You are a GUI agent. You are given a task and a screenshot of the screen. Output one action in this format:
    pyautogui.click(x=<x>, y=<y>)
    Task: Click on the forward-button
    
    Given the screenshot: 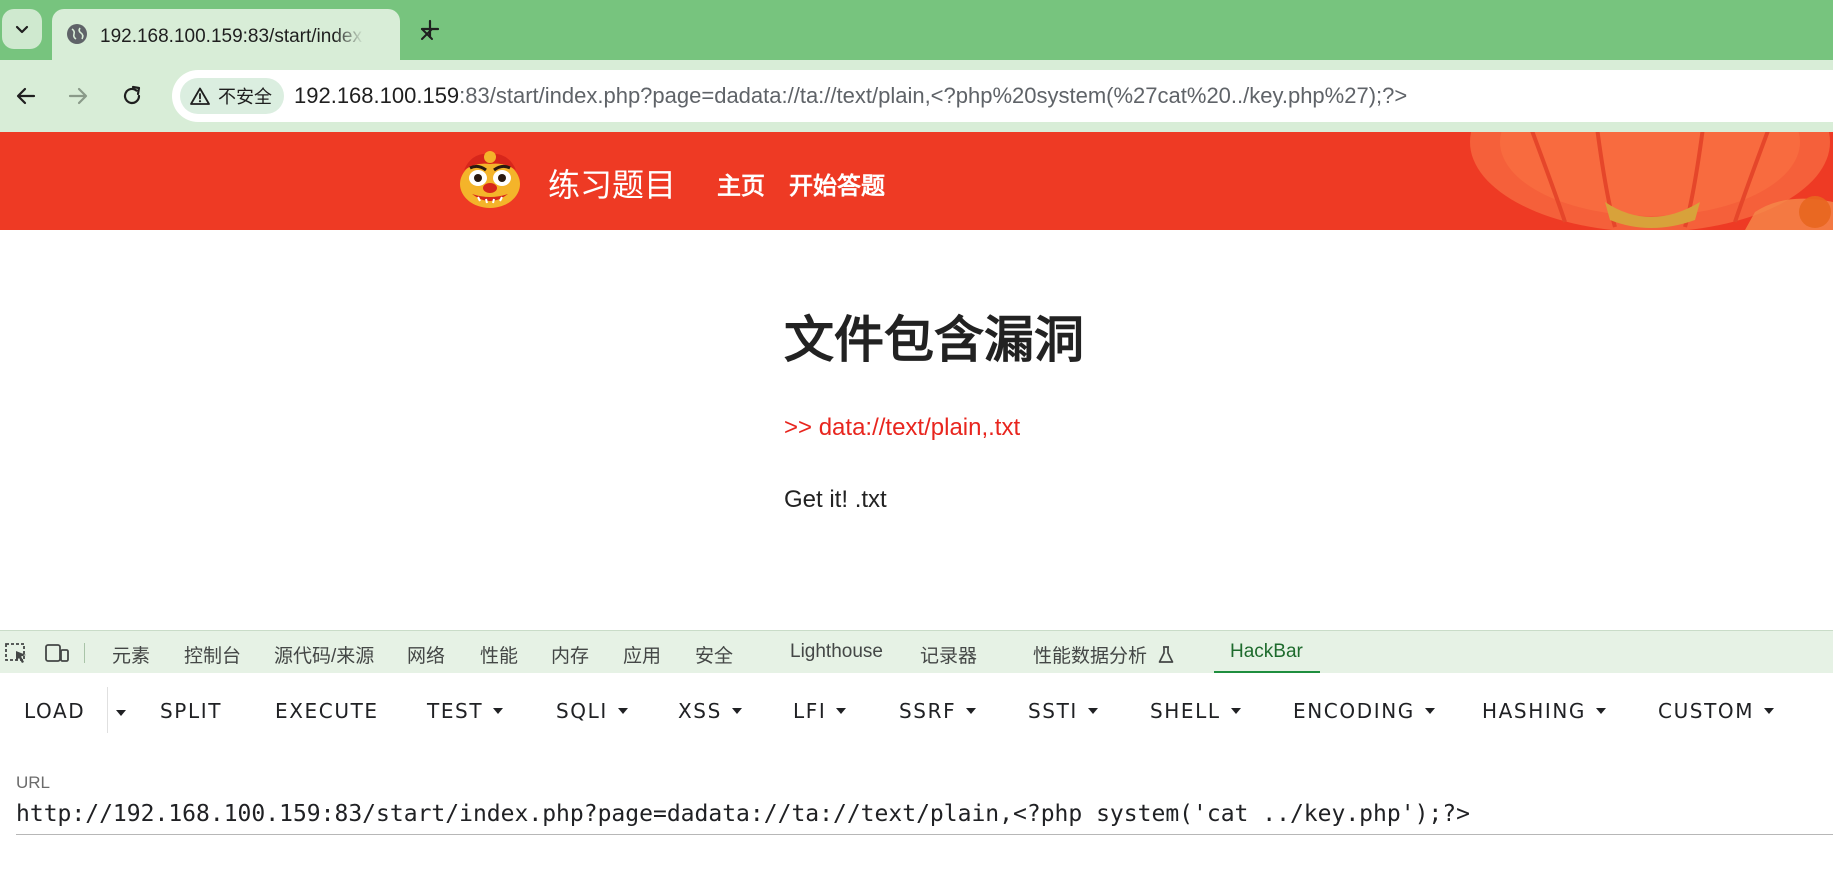 What is the action you would take?
    pyautogui.click(x=78, y=96)
    